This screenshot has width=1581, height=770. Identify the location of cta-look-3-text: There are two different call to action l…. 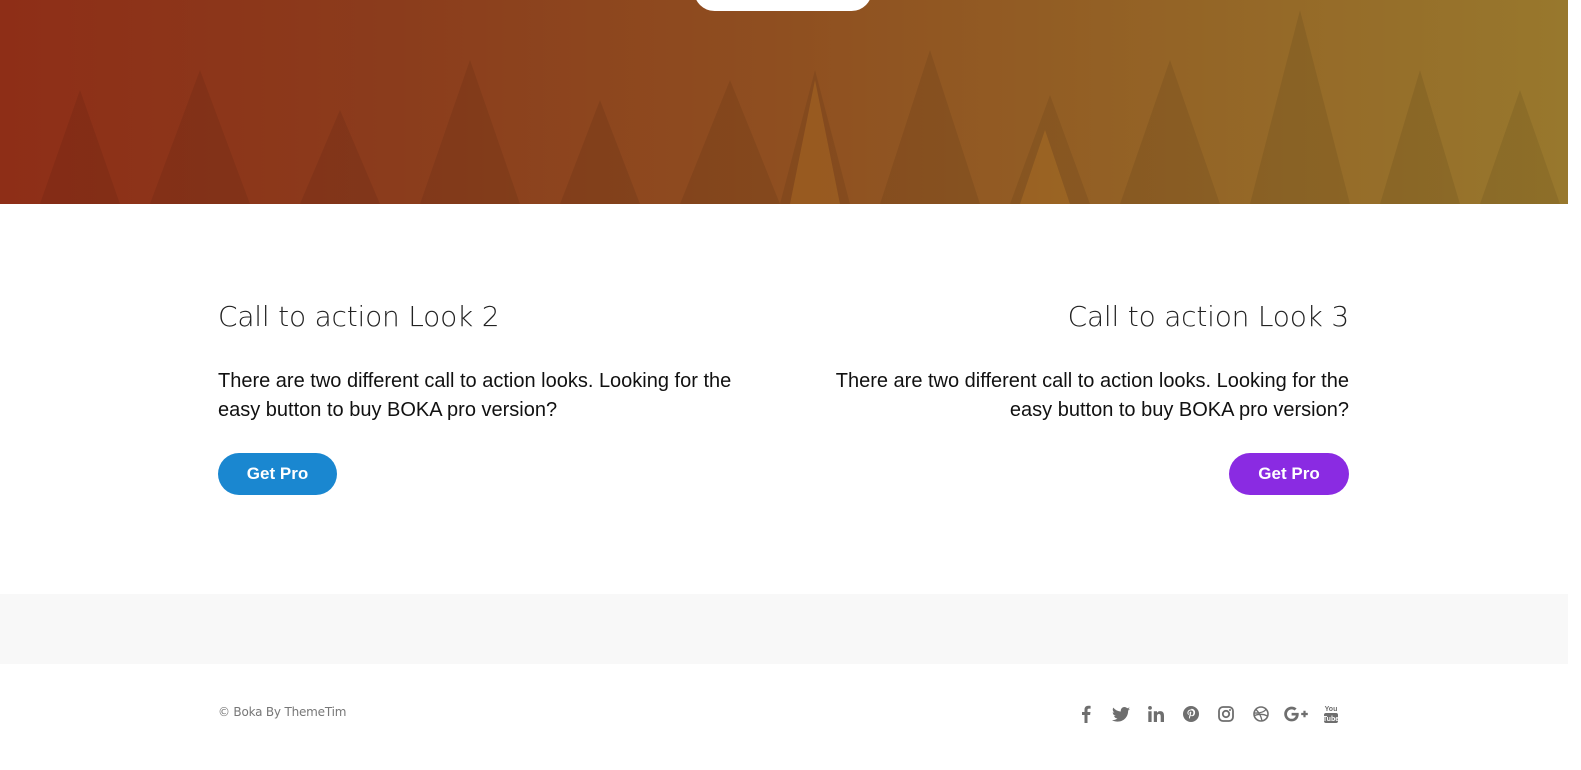
(1092, 395).